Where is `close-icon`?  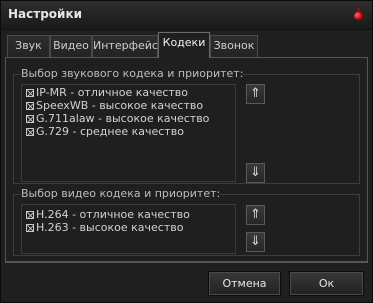 close-icon is located at coordinates (358, 14).